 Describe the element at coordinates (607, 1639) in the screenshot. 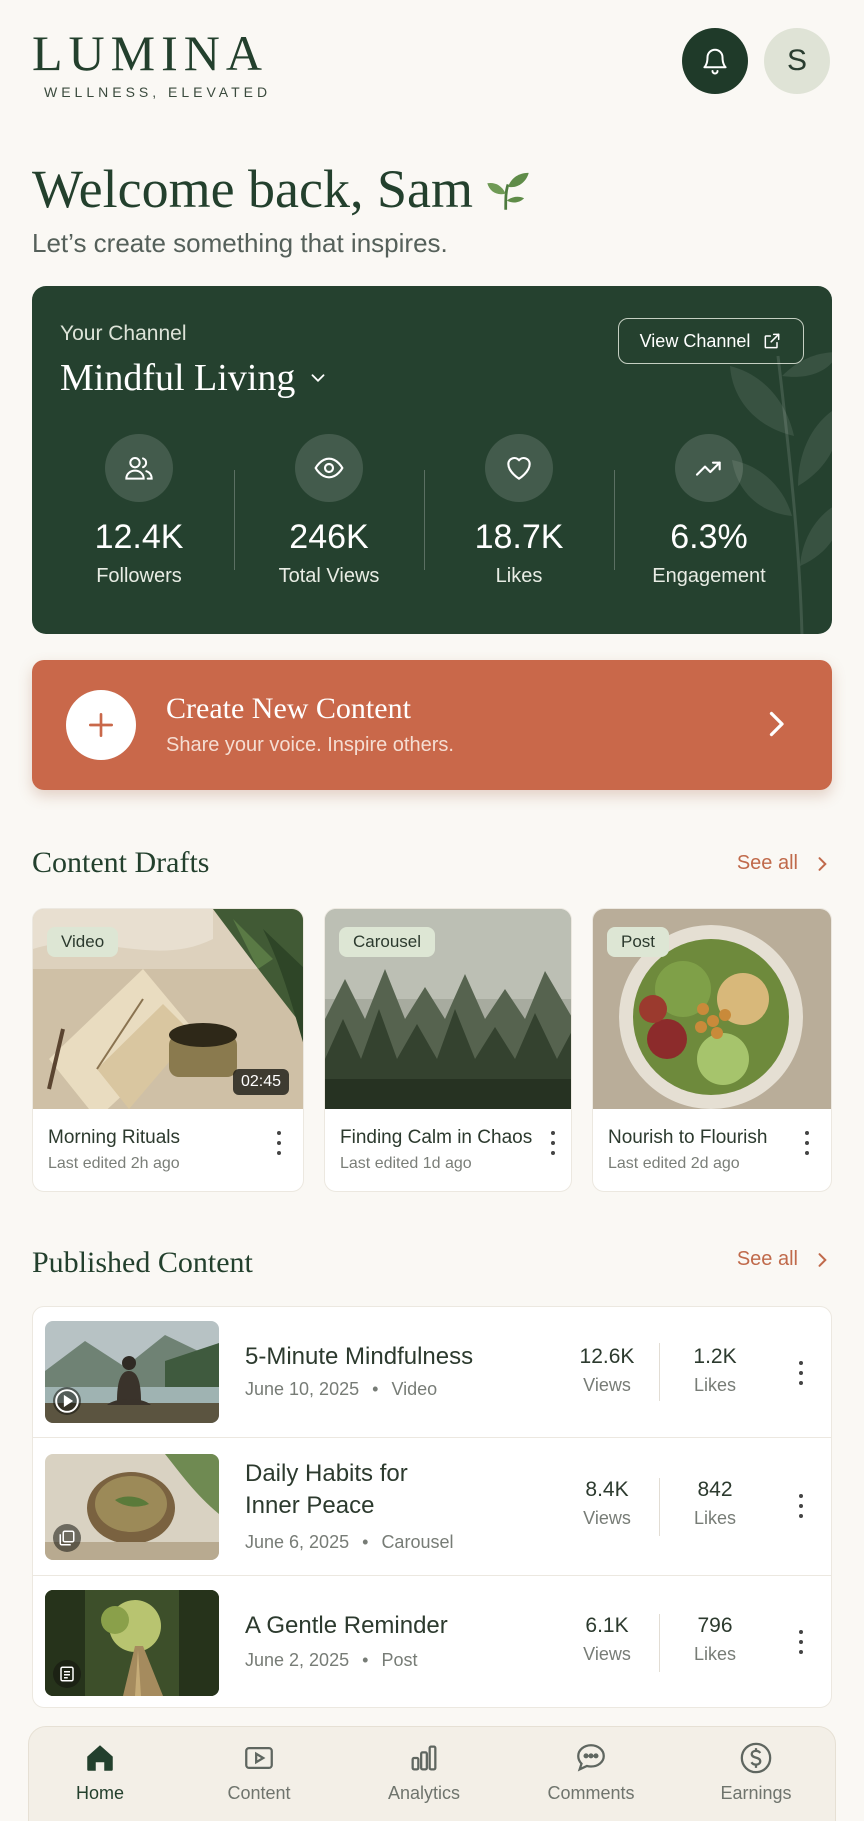

I see `published-views: 6.1K Views` at that location.